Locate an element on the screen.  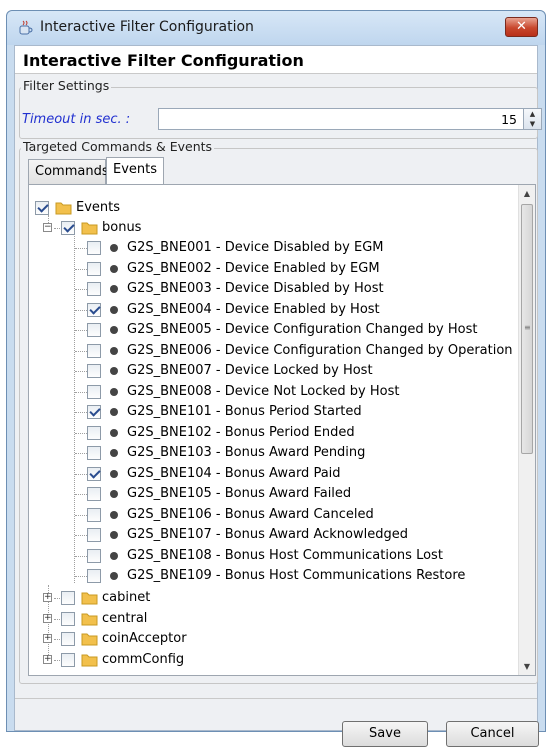
events-root-checkbox is located at coordinates (42, 208).